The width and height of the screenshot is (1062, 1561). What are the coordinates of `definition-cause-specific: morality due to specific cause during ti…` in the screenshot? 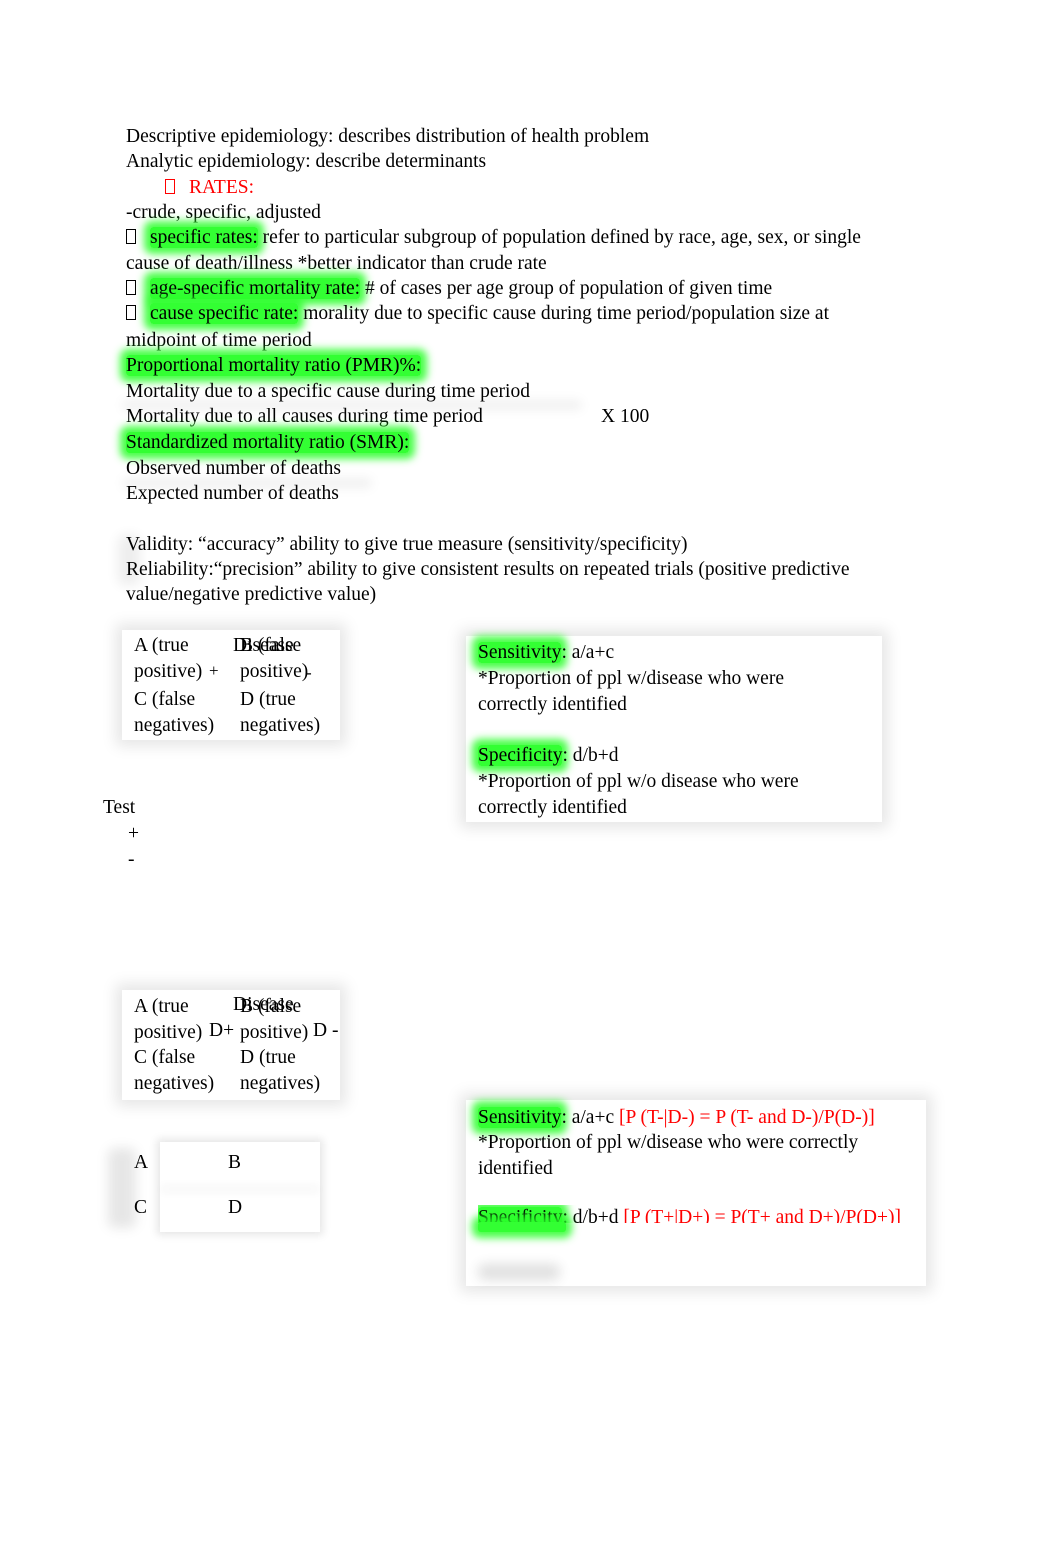 It's located at (564, 313).